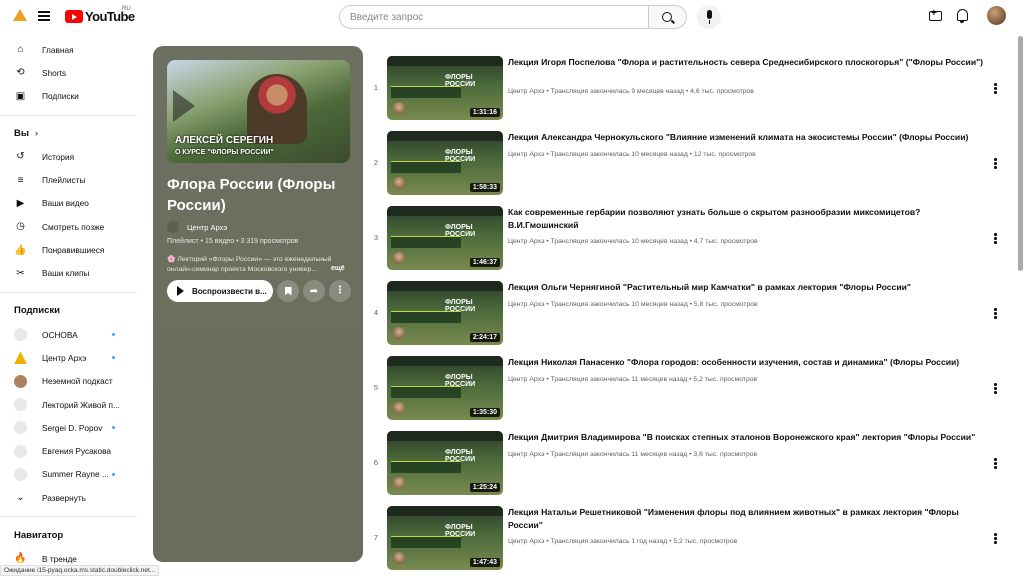  I want to click on menu-icon, so click(44, 16).